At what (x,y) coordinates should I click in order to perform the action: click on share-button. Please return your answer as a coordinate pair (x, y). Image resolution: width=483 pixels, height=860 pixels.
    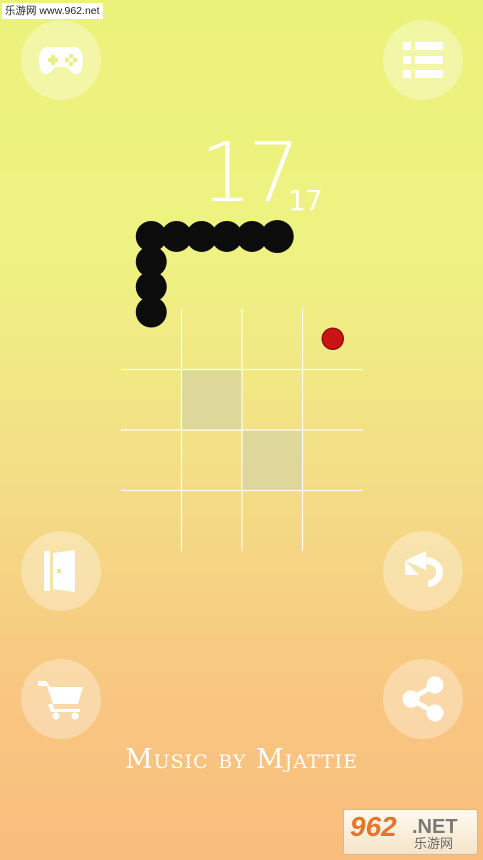
    Looking at the image, I should click on (423, 699).